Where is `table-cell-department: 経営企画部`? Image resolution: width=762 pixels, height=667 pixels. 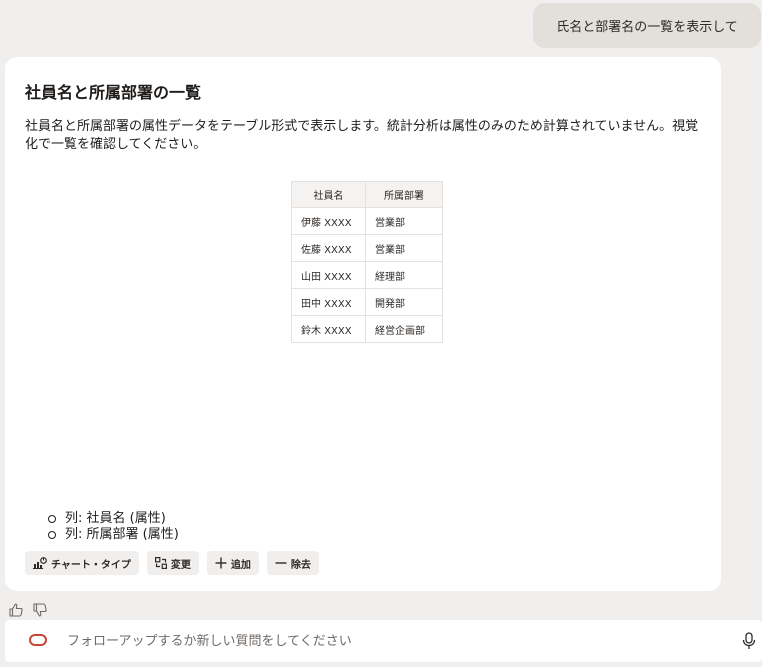
table-cell-department: 経営企画部 is located at coordinates (404, 329).